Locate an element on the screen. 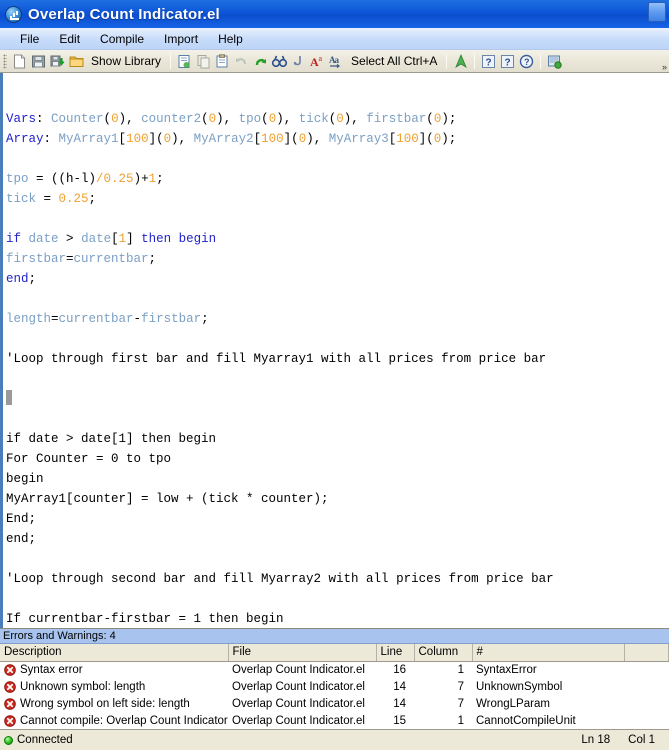 The width and height of the screenshot is (669, 750). column-header-file: File is located at coordinates (302, 653).